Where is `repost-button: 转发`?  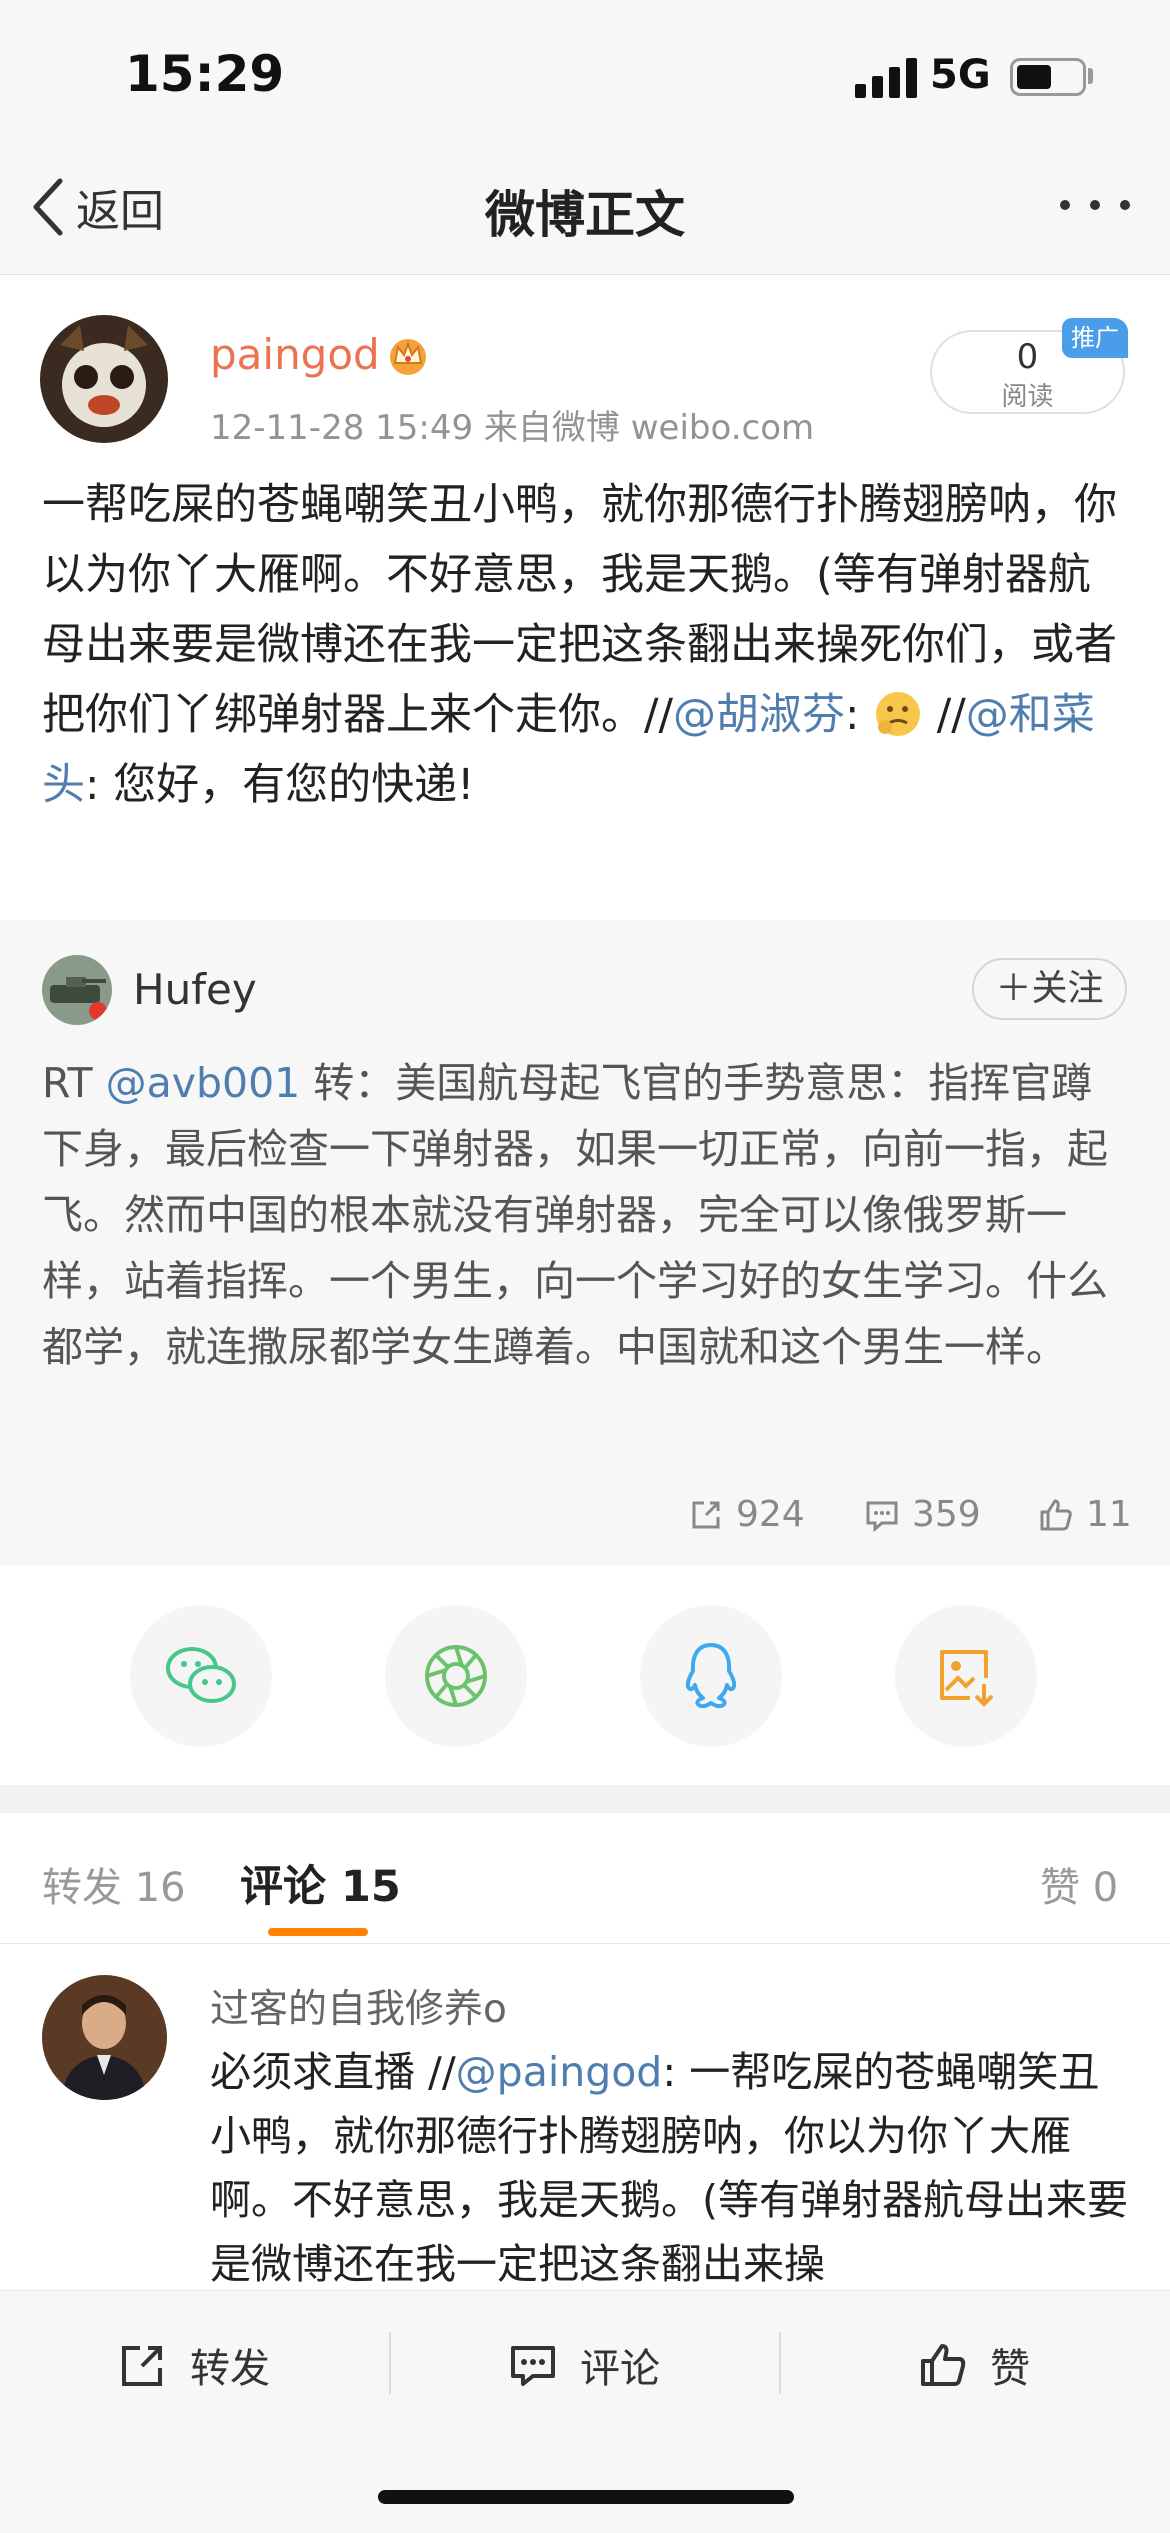 repost-button: 转发 is located at coordinates (194, 2365).